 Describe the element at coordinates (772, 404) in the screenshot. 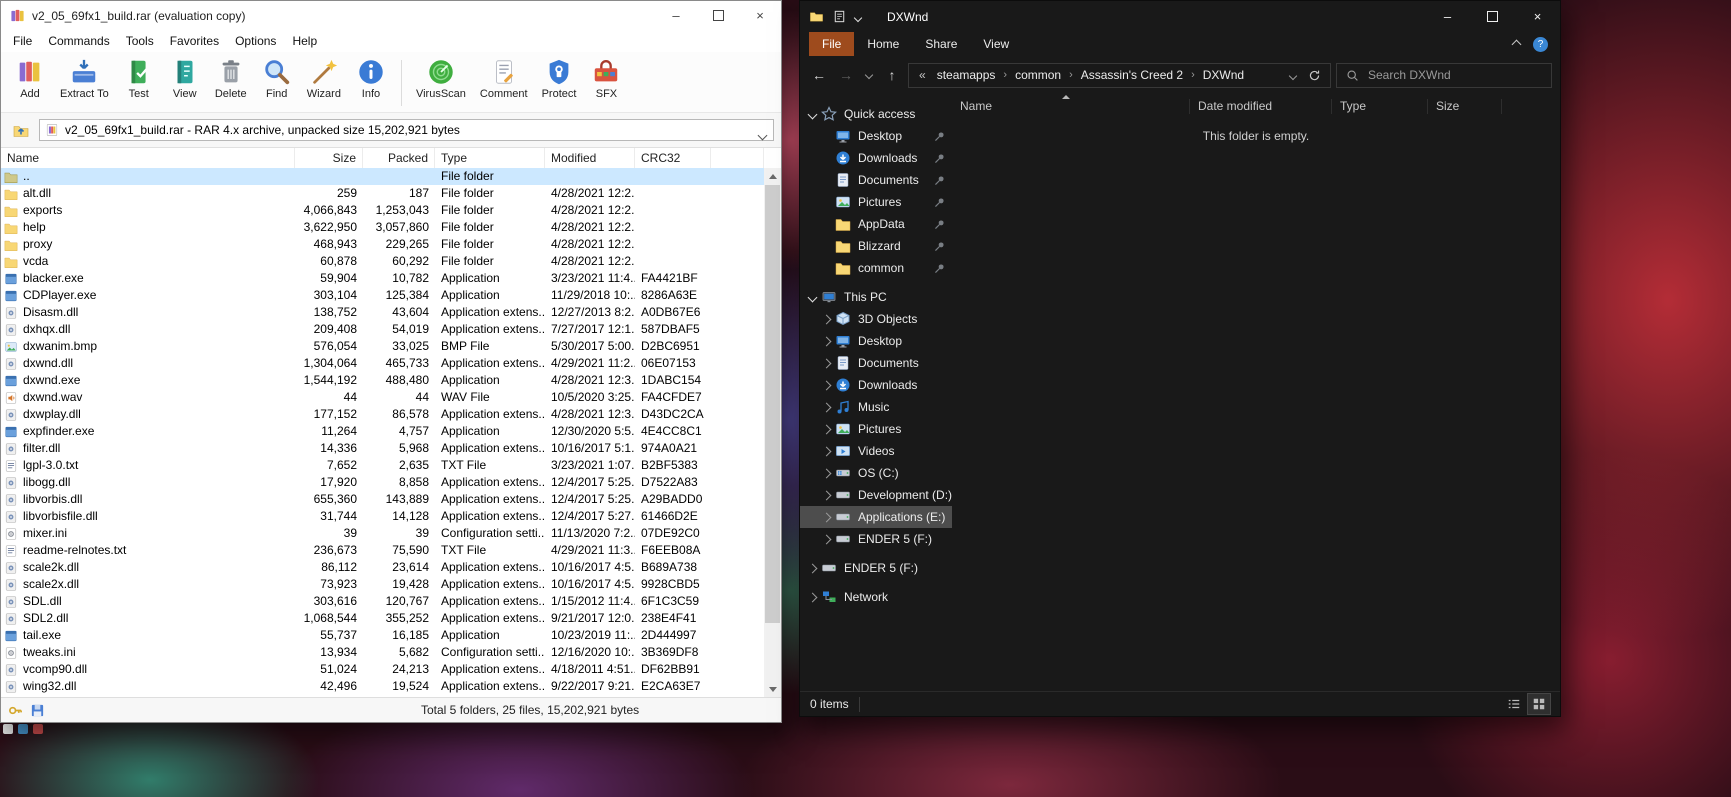

I see `scrollbar-thumb` at that location.